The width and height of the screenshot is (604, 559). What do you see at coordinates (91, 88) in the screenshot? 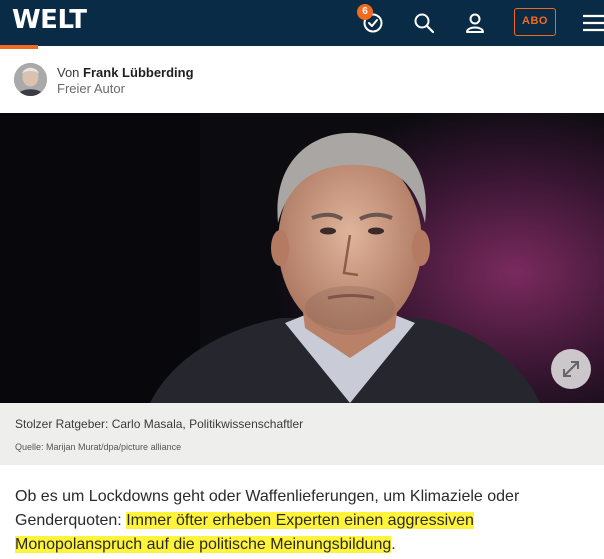
I see `author-role: Freier Autor` at bounding box center [91, 88].